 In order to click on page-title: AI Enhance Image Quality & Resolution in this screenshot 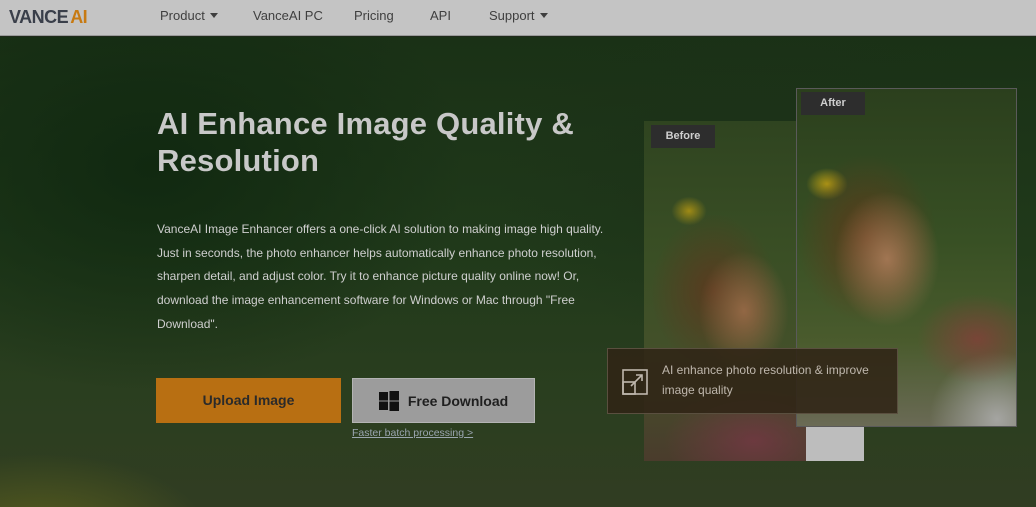, I will do `click(365, 142)`.